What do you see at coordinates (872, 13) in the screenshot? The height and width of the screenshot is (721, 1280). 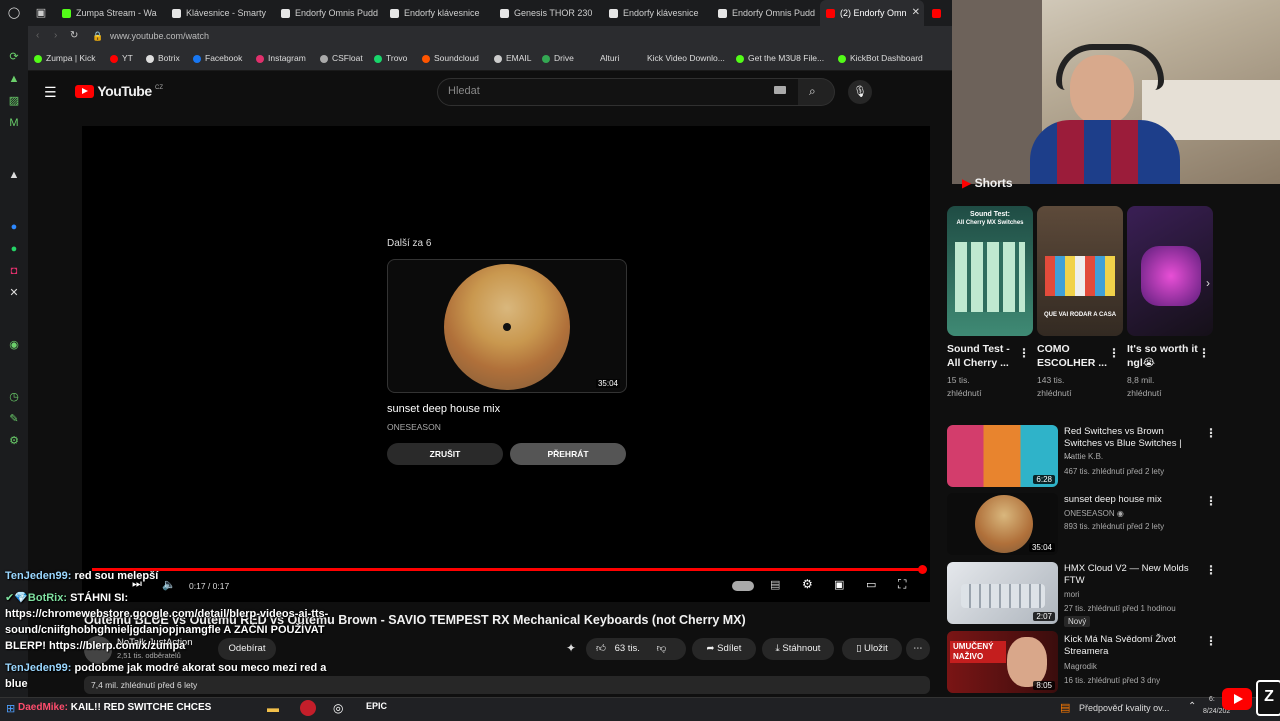 I see `tab-active: (2) Endorfy Omn ✕` at bounding box center [872, 13].